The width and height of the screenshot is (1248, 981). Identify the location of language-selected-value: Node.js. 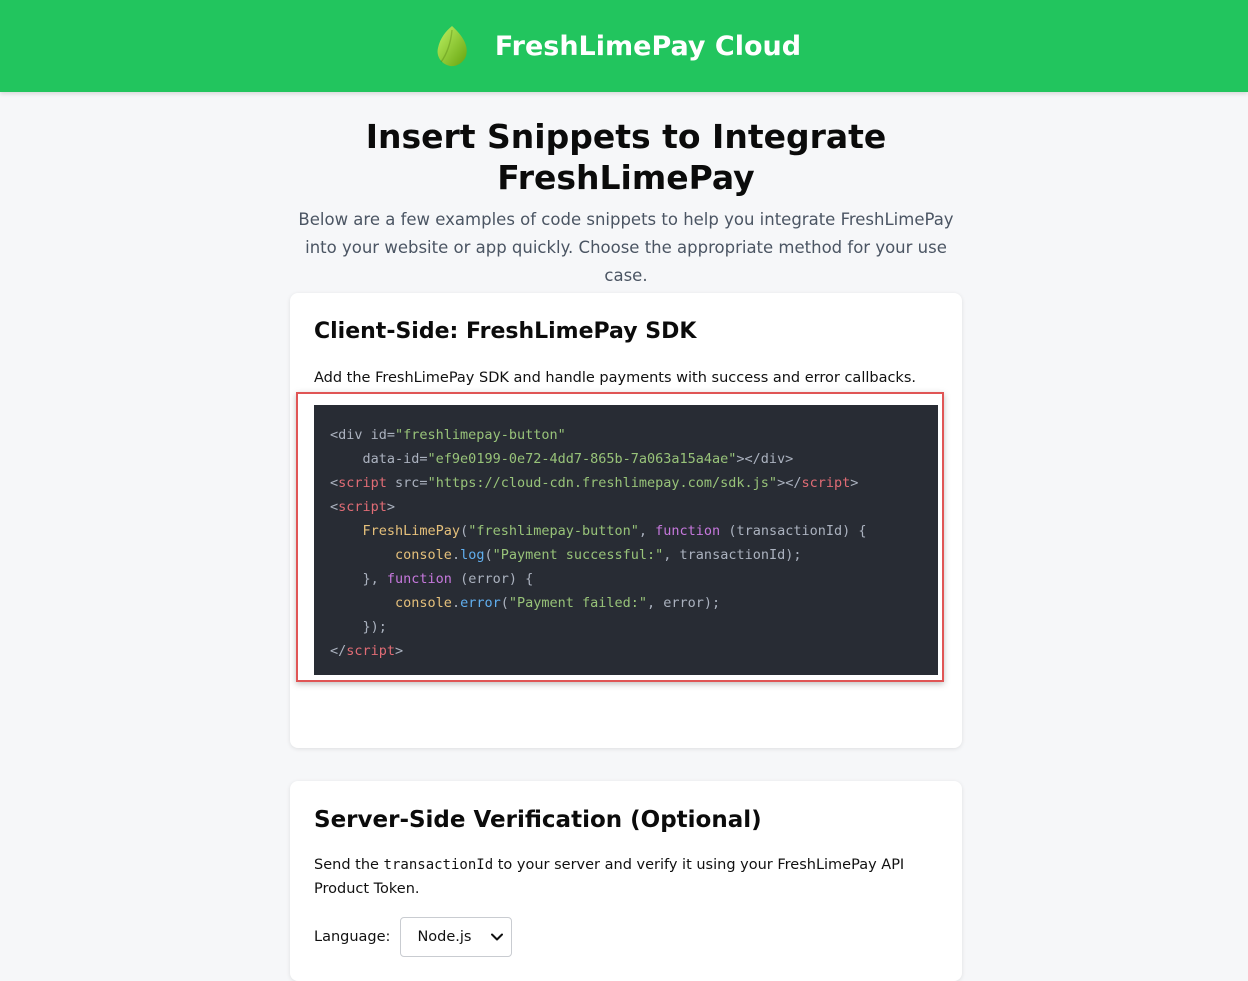
(444, 937).